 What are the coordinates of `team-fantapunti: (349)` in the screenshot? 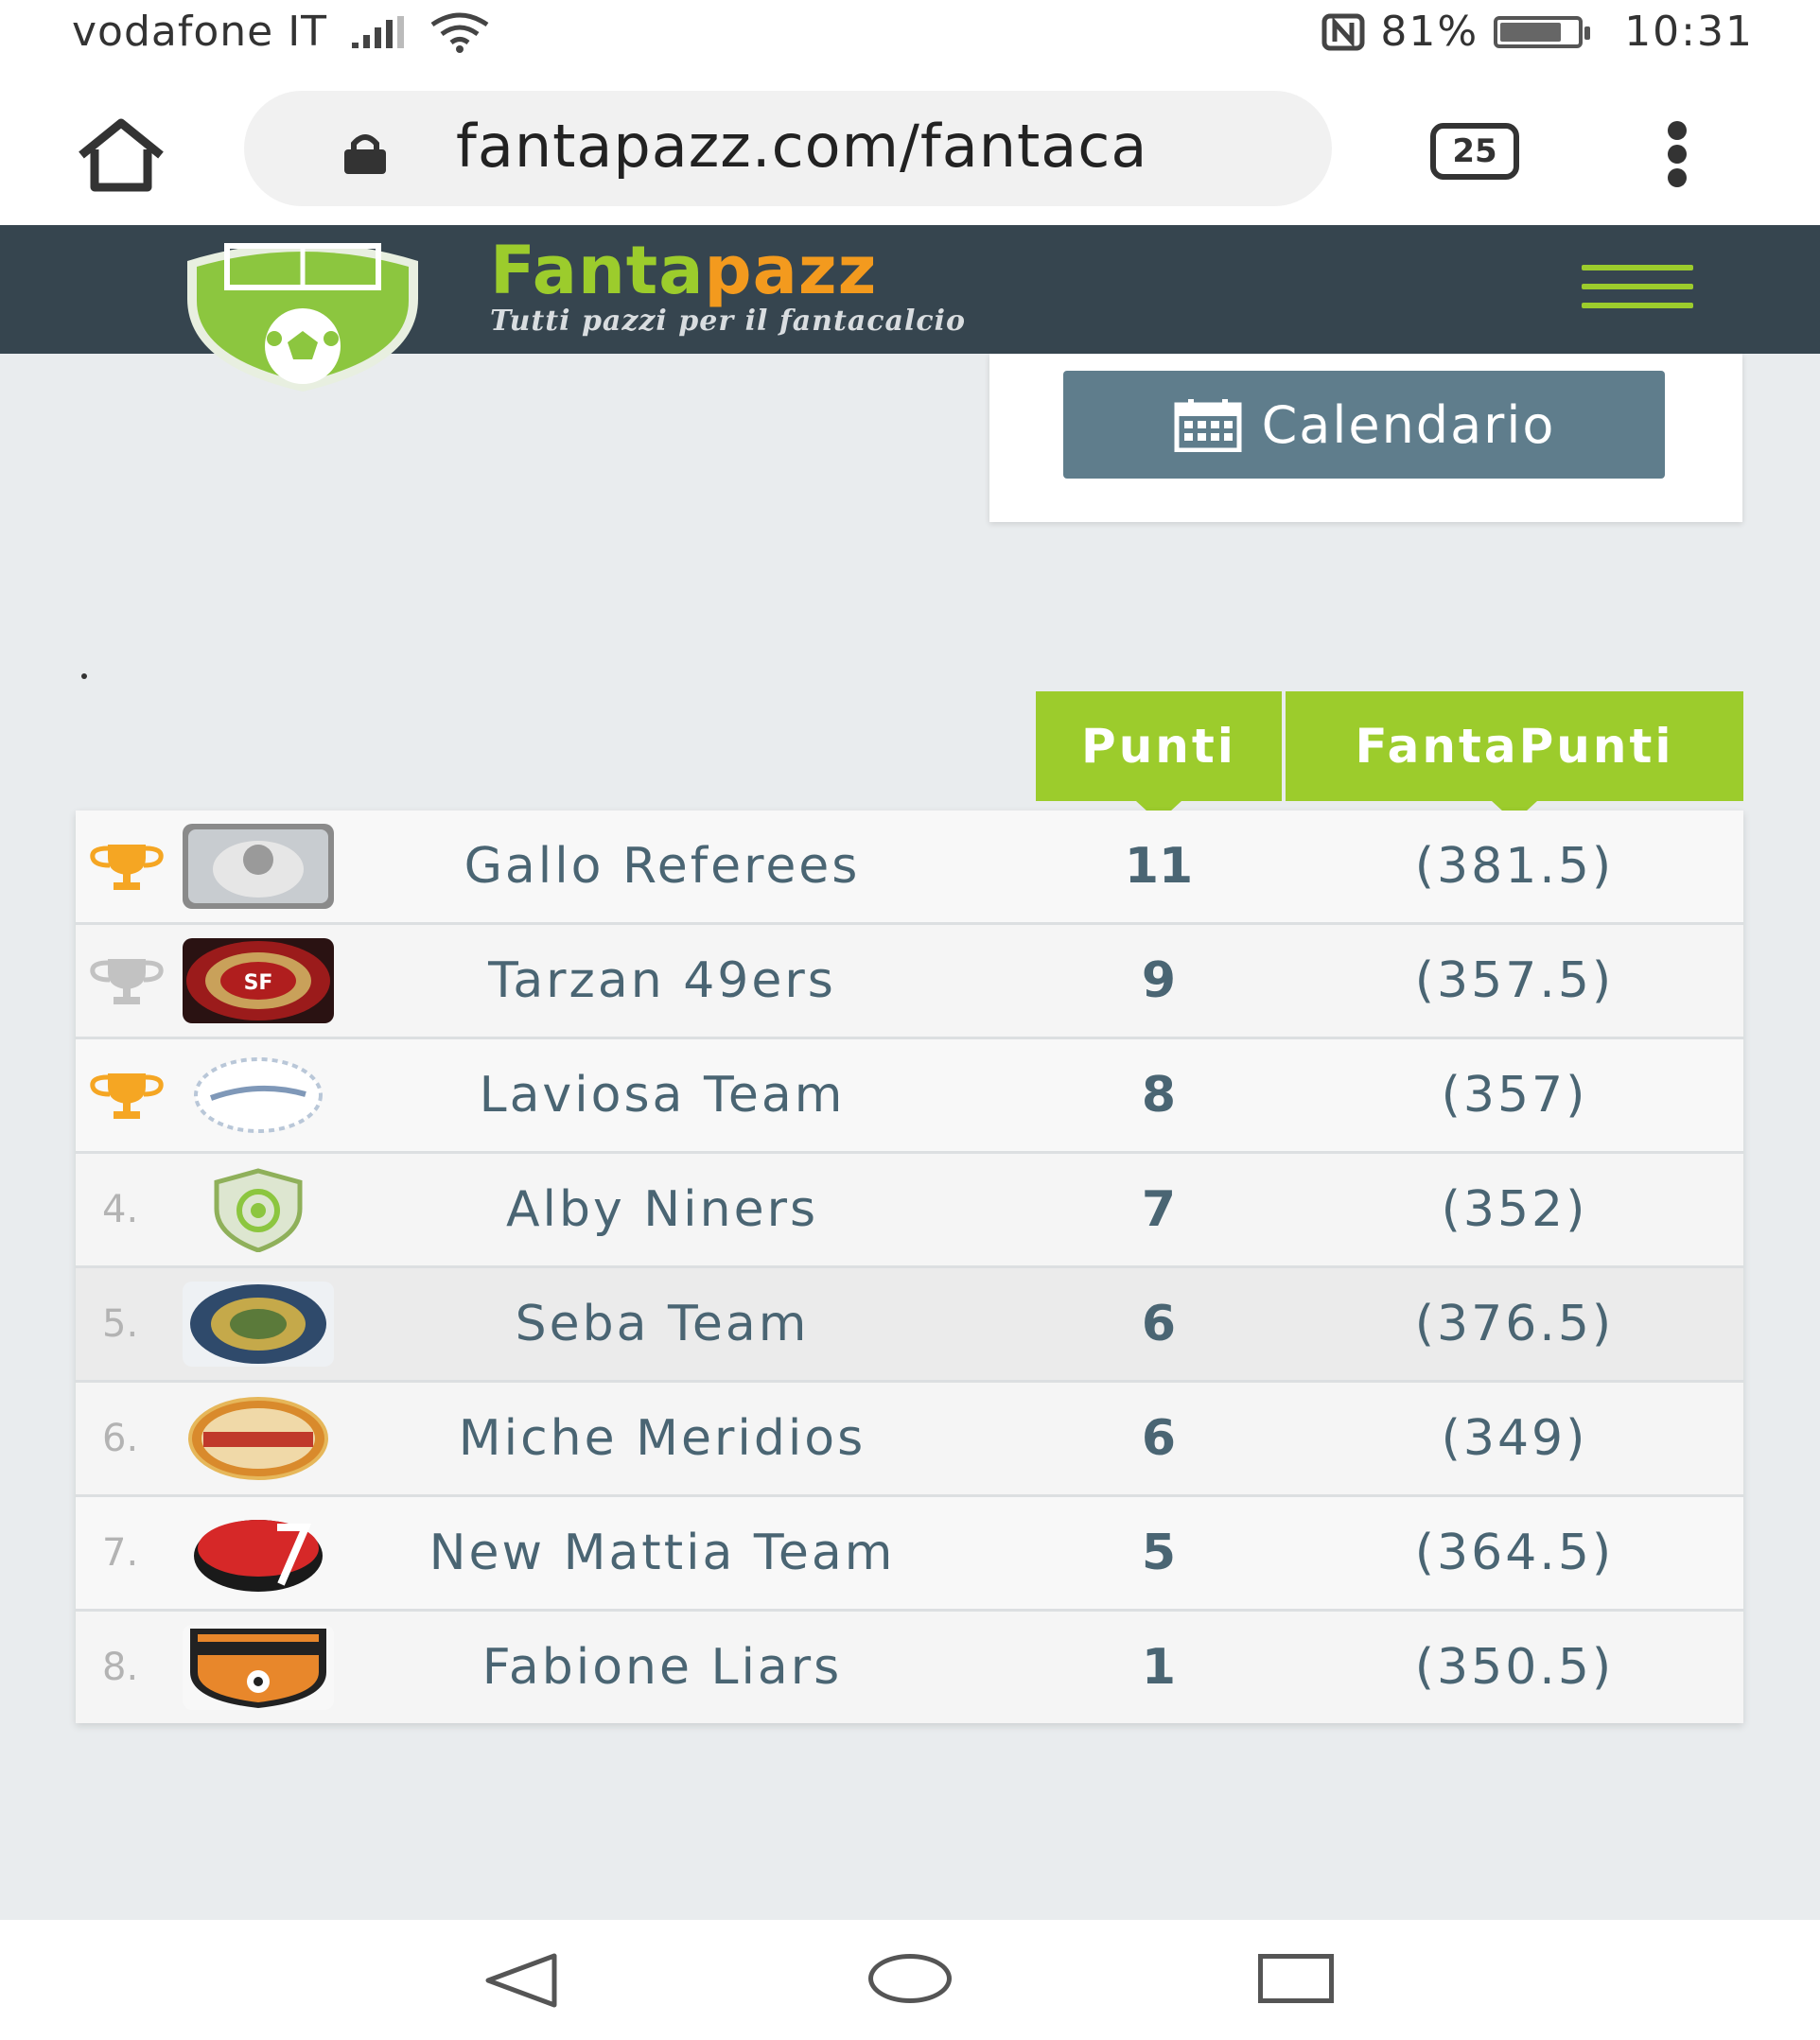 It's located at (1514, 1438).